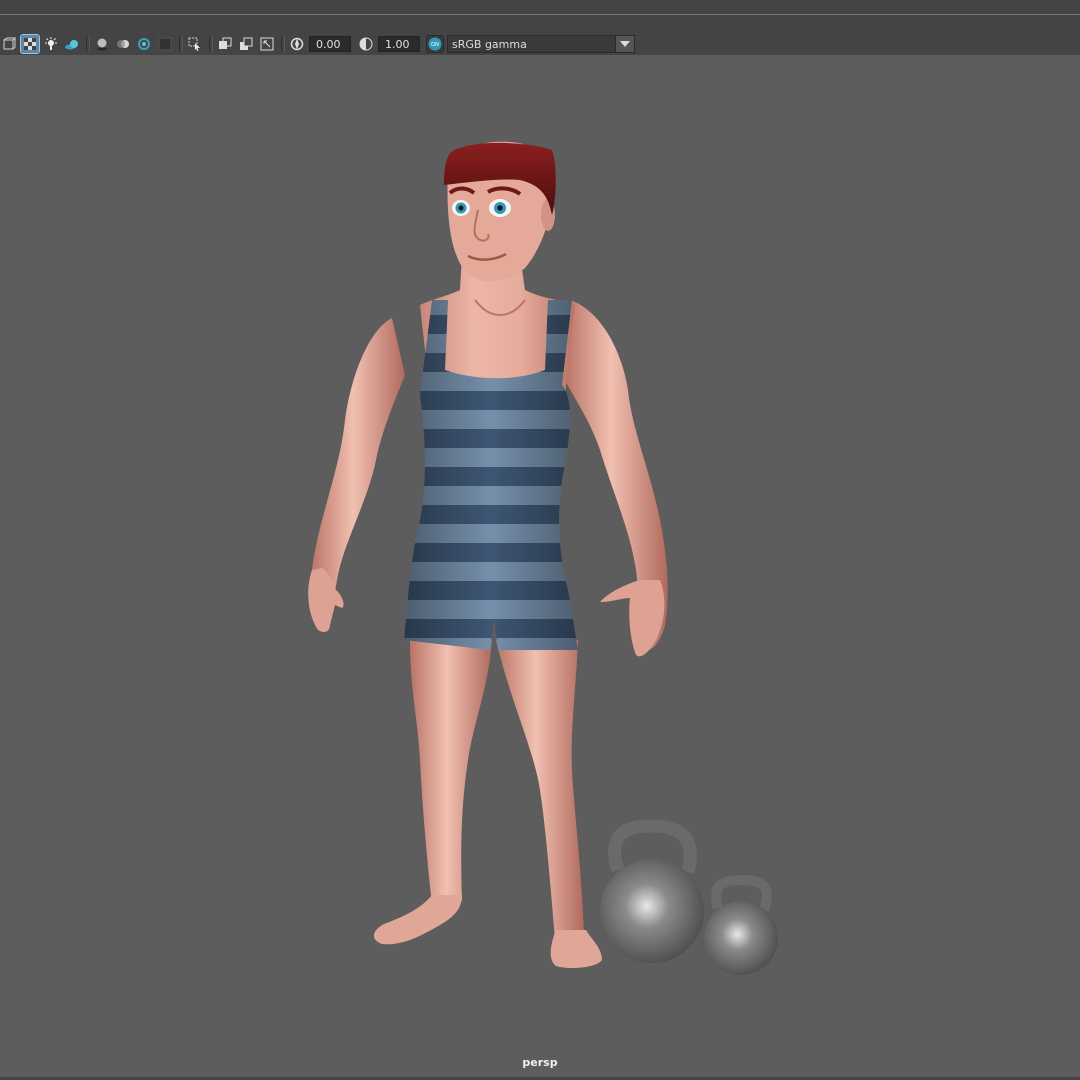  What do you see at coordinates (451, 772) in the screenshot?
I see `left-leg` at bounding box center [451, 772].